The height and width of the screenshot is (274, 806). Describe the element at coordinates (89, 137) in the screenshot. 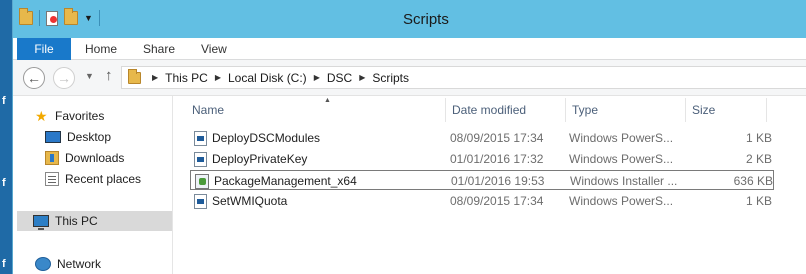

I see `nav-item-label: Desktop` at that location.